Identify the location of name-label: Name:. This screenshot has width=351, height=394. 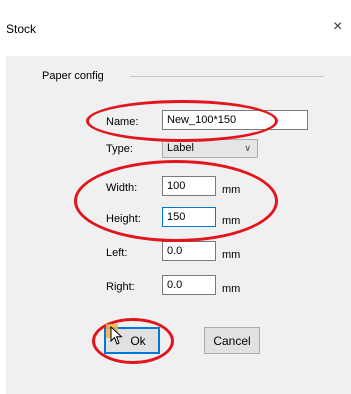
(122, 122).